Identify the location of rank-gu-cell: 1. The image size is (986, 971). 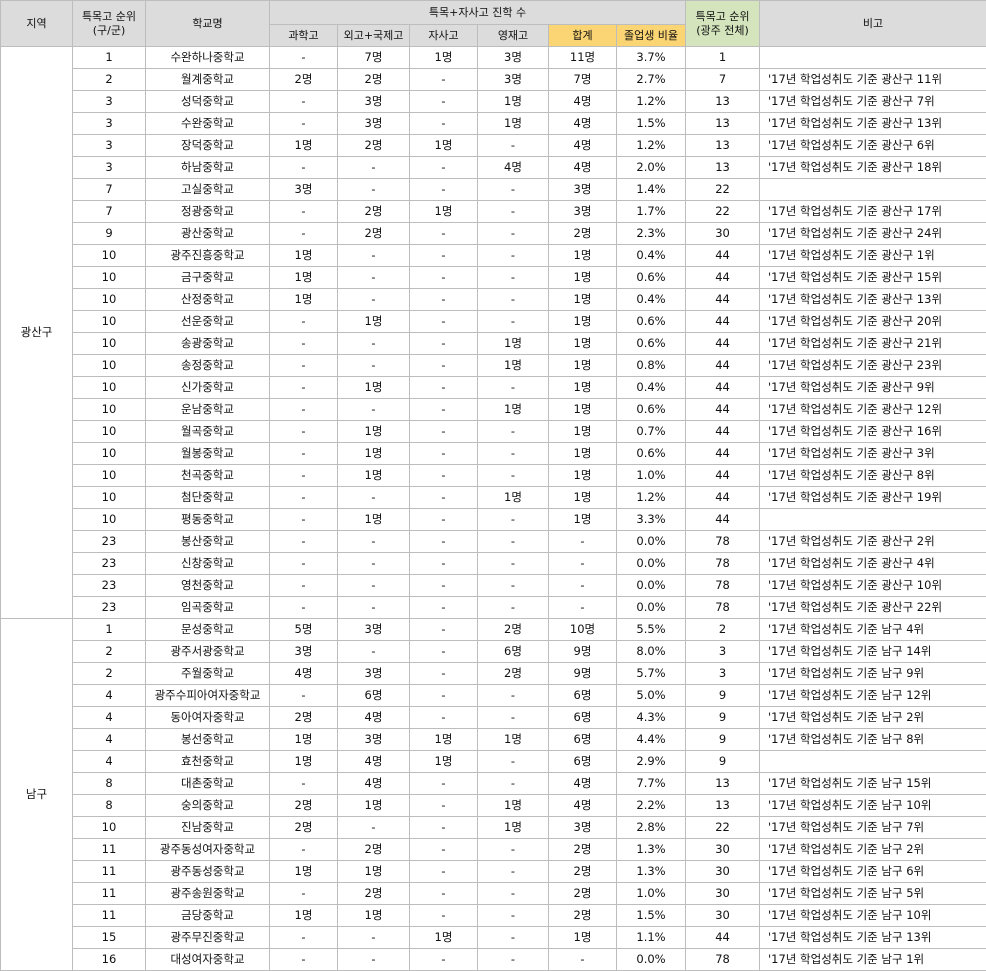
(109, 57).